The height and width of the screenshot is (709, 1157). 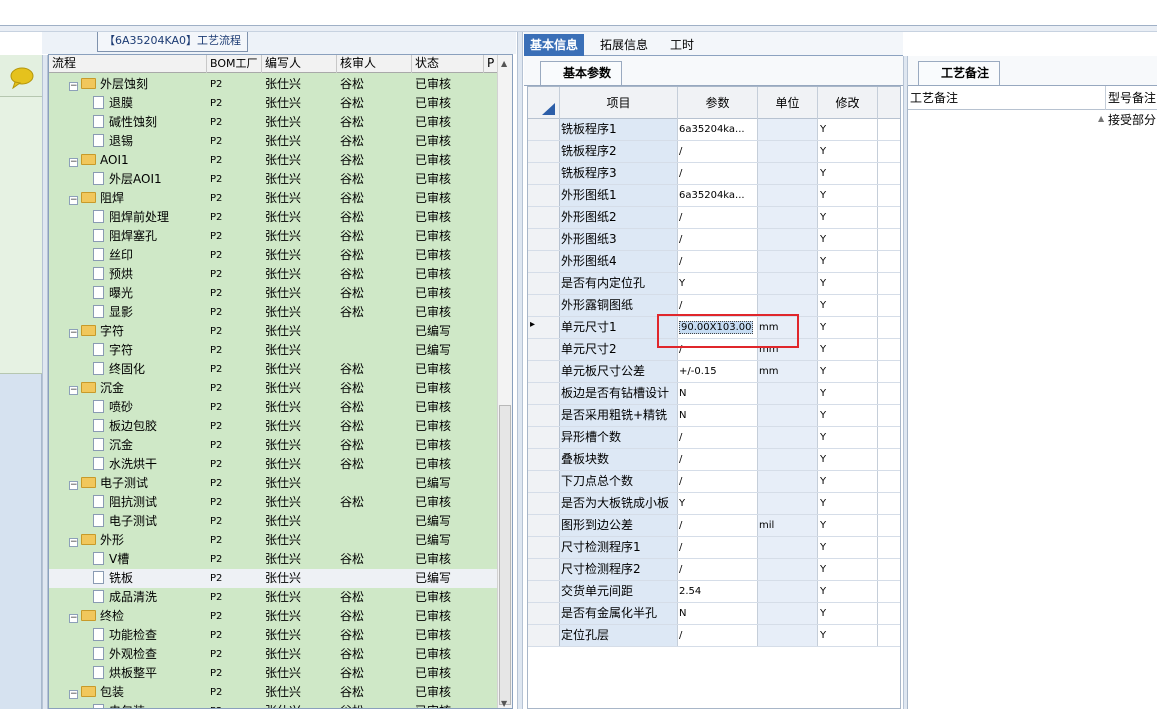 I want to click on param-row: 是否有金属化半孔 N Y, so click(x=714, y=614).